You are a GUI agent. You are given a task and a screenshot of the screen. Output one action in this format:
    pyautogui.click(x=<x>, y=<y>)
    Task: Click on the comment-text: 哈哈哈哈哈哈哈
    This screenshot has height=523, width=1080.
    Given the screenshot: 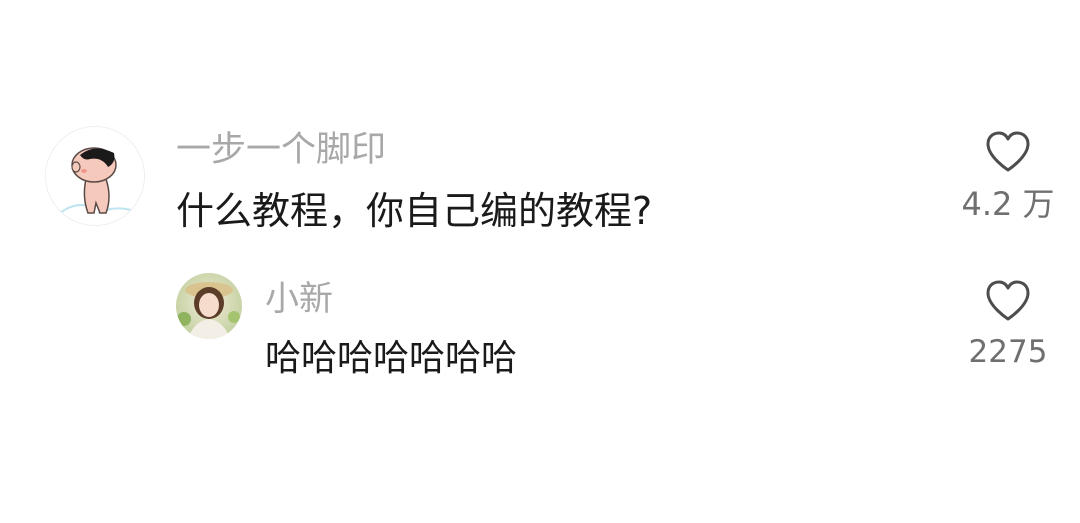 What is the action you would take?
    pyautogui.click(x=391, y=358)
    